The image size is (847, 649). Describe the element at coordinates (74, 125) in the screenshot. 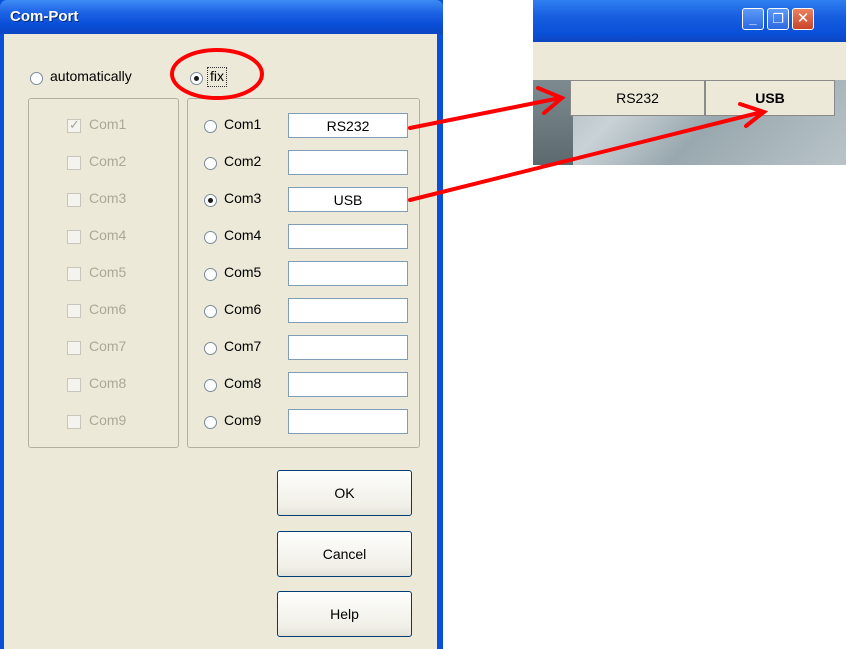

I see `com1-checkbox` at that location.